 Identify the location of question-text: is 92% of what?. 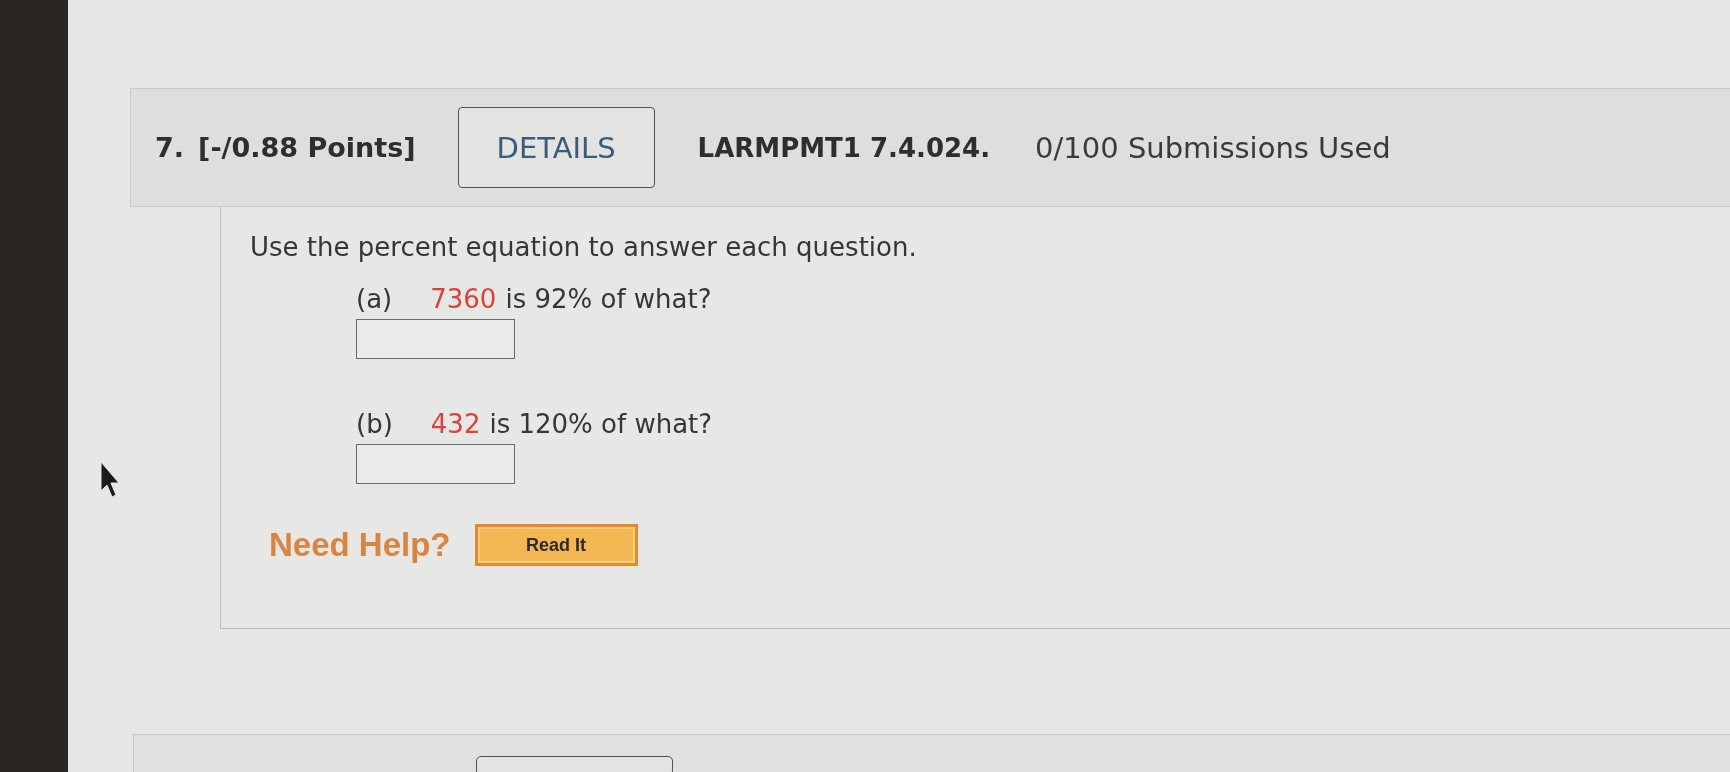
(608, 299).